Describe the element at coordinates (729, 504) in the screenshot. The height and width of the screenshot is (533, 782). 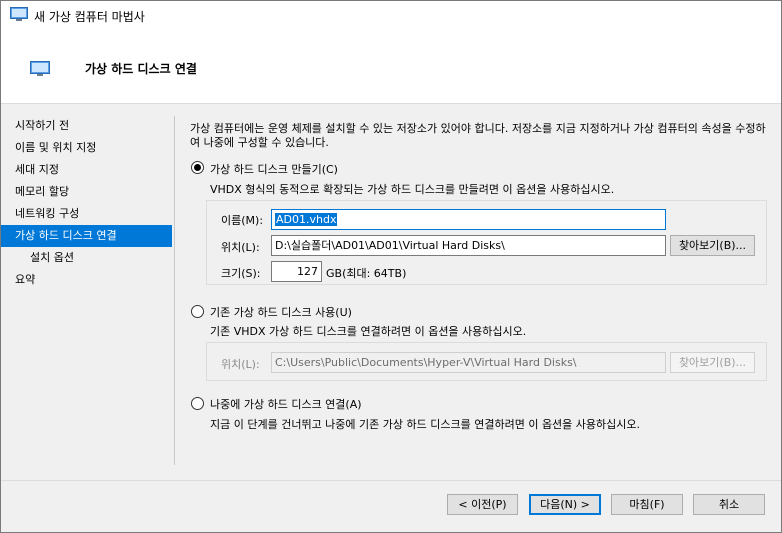
I see `cancel-button: 취소` at that location.